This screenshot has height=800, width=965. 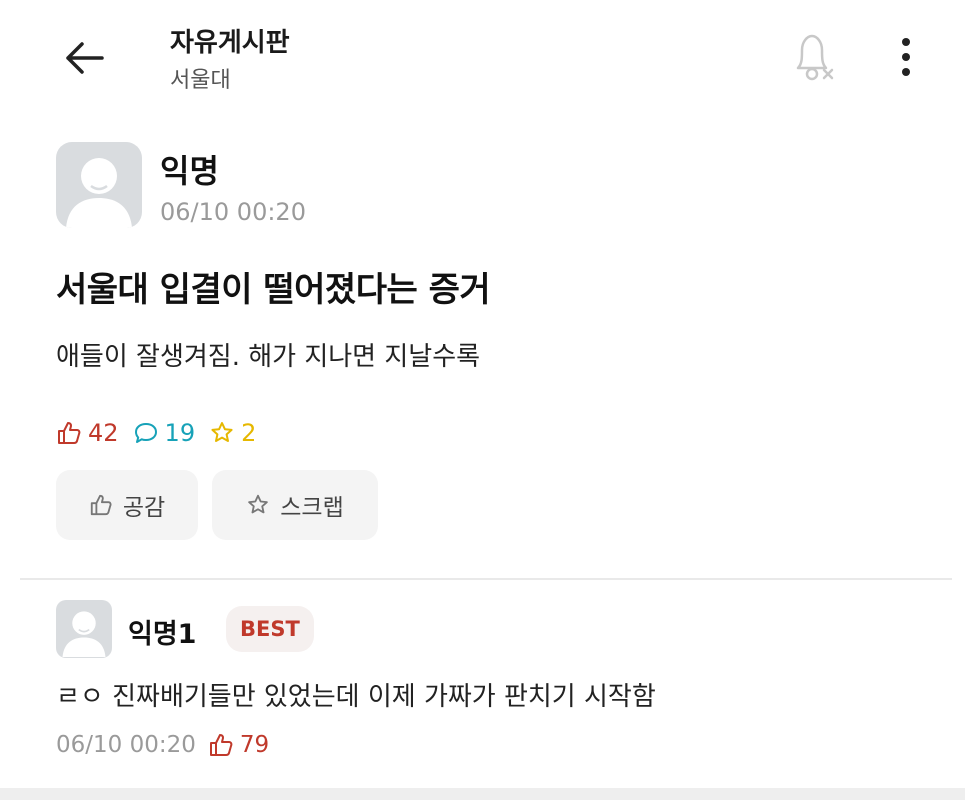 What do you see at coordinates (126, 745) in the screenshot?
I see `comment-timestamp: 06/10 00:20` at bounding box center [126, 745].